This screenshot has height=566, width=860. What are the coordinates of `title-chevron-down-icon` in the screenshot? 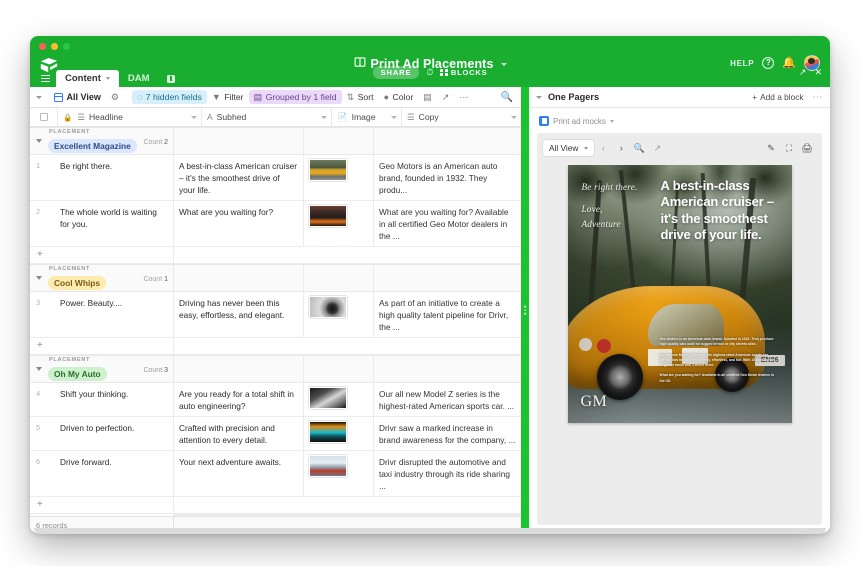 It's located at (503, 64).